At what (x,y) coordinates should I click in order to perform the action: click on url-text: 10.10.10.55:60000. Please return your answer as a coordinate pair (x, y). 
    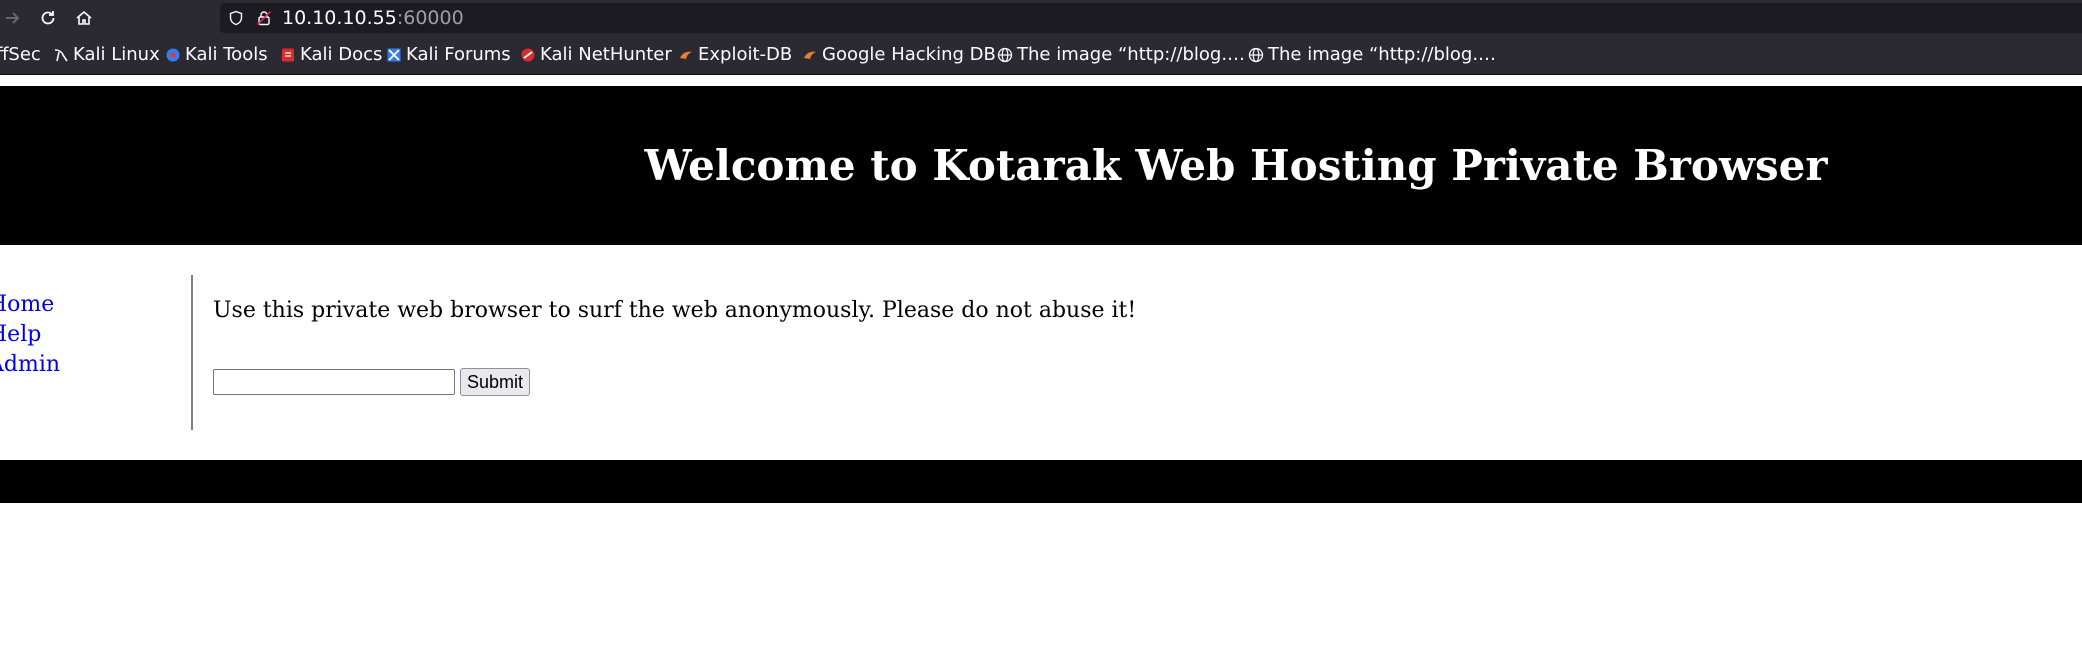
    Looking at the image, I should click on (373, 18).